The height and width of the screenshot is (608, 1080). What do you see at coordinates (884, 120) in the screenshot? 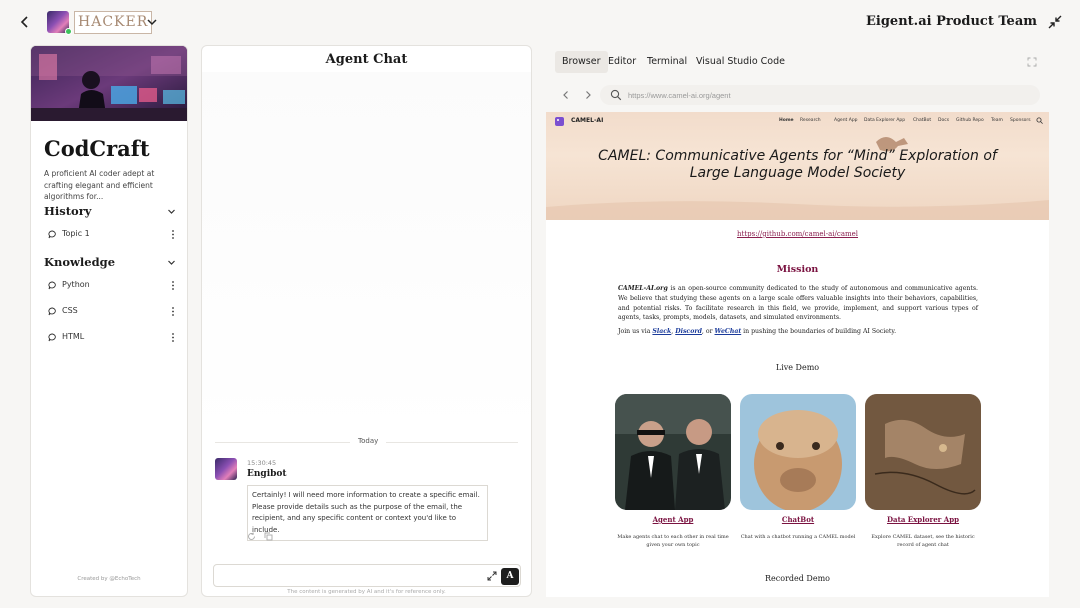
I see `site-nav-data-explorer: Data Explorer App` at bounding box center [884, 120].